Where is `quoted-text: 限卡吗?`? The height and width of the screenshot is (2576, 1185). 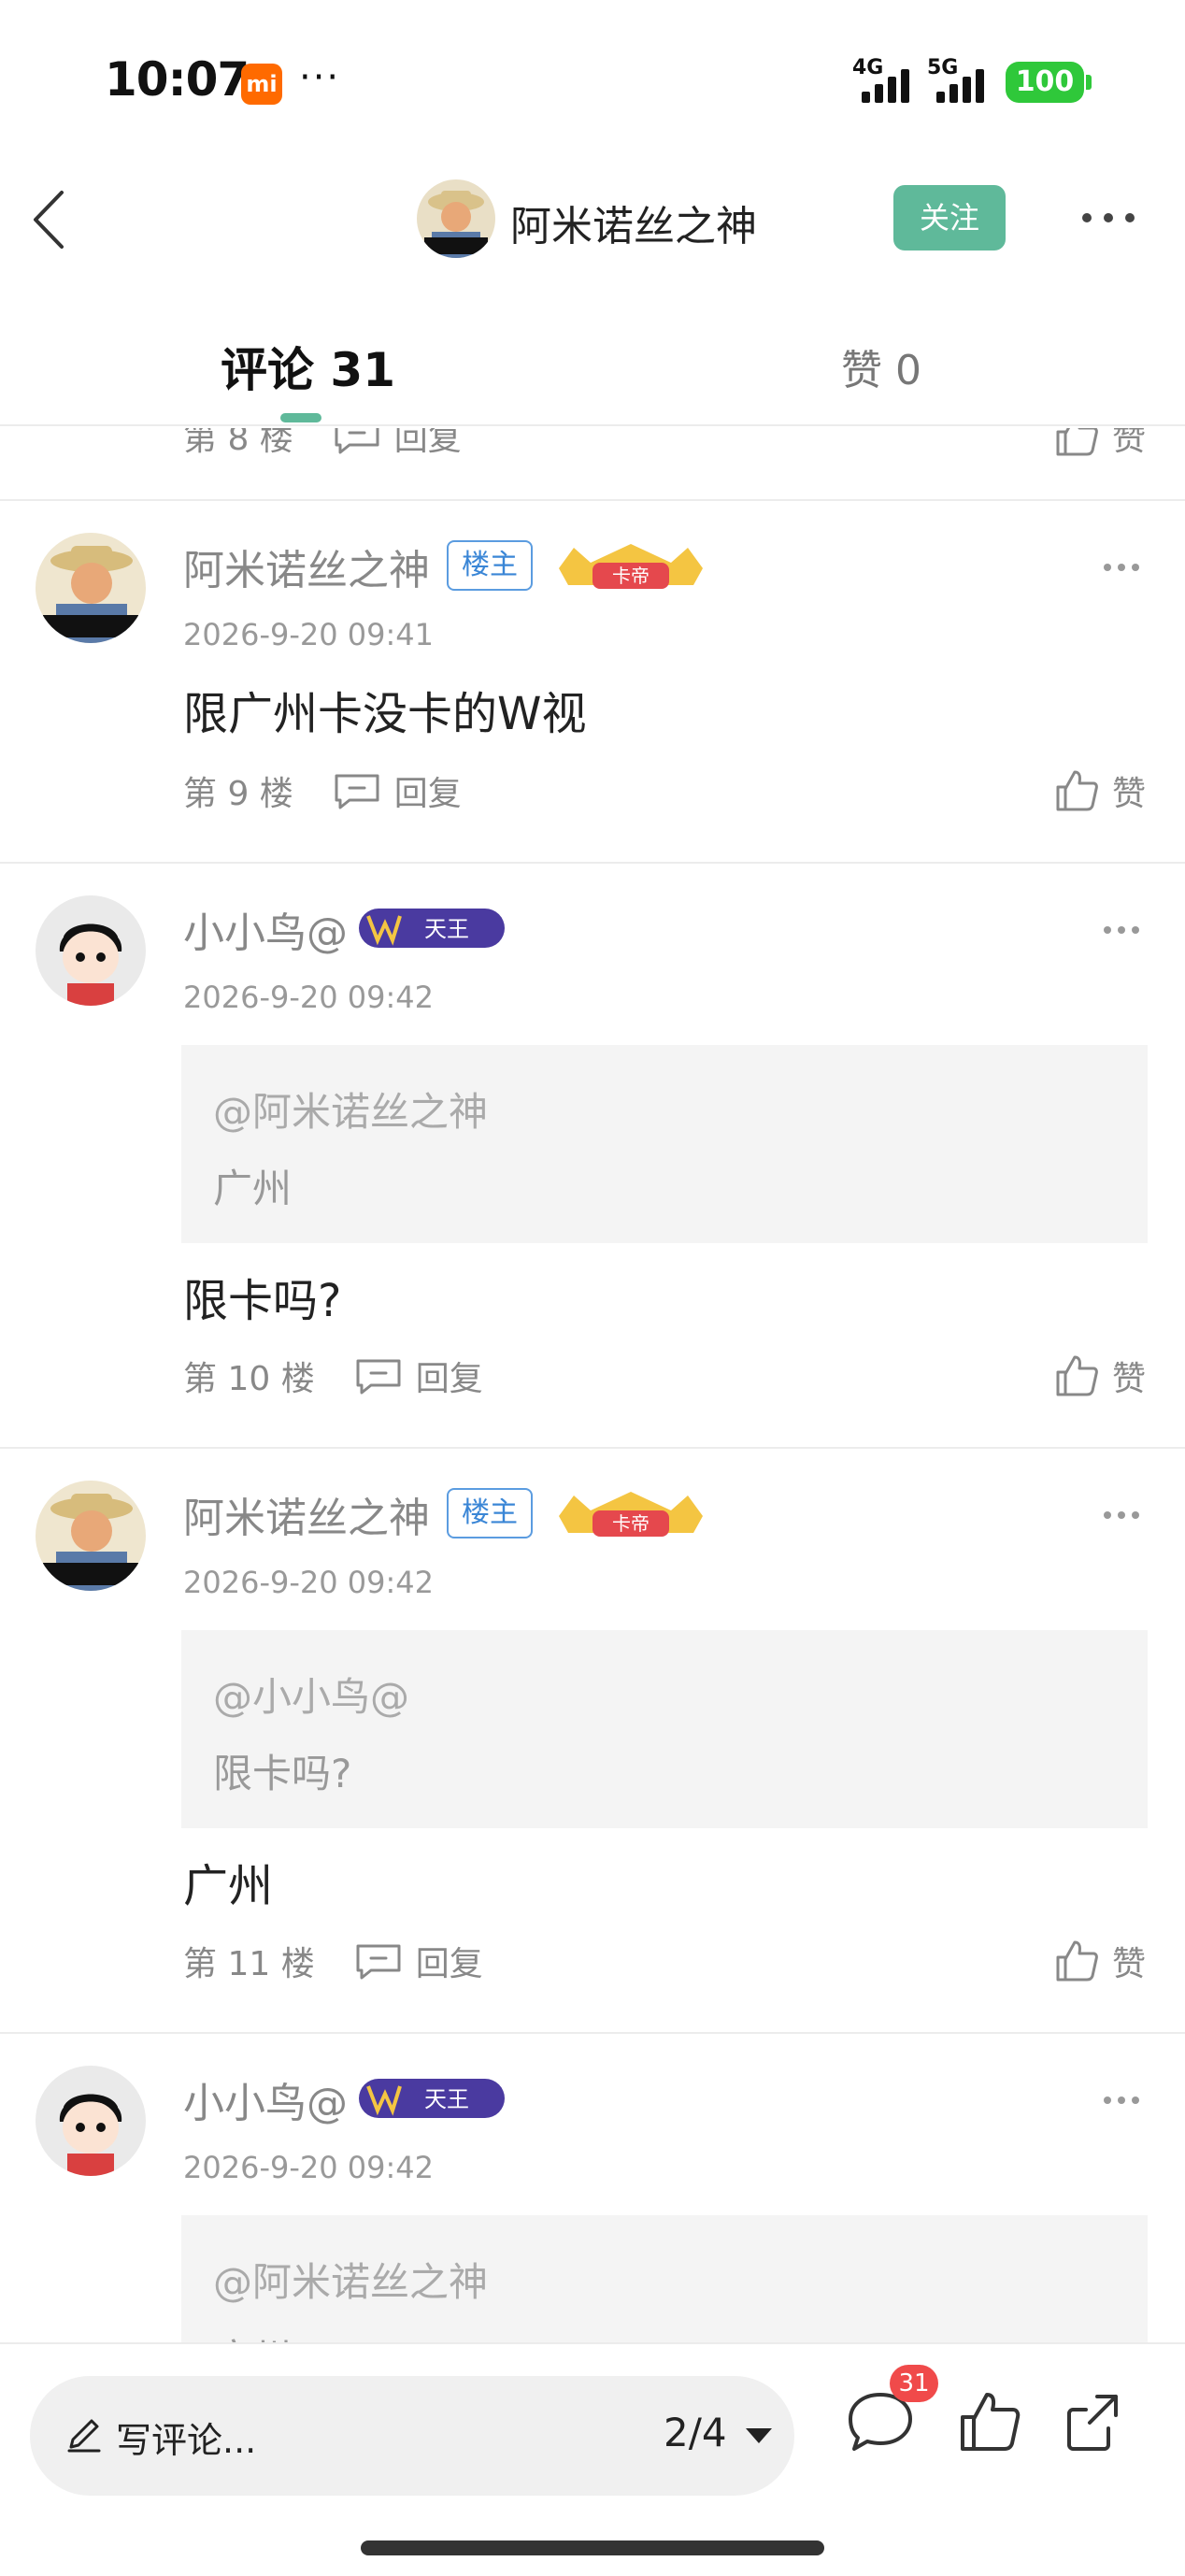
quoted-text: 限卡吗? is located at coordinates (282, 1773).